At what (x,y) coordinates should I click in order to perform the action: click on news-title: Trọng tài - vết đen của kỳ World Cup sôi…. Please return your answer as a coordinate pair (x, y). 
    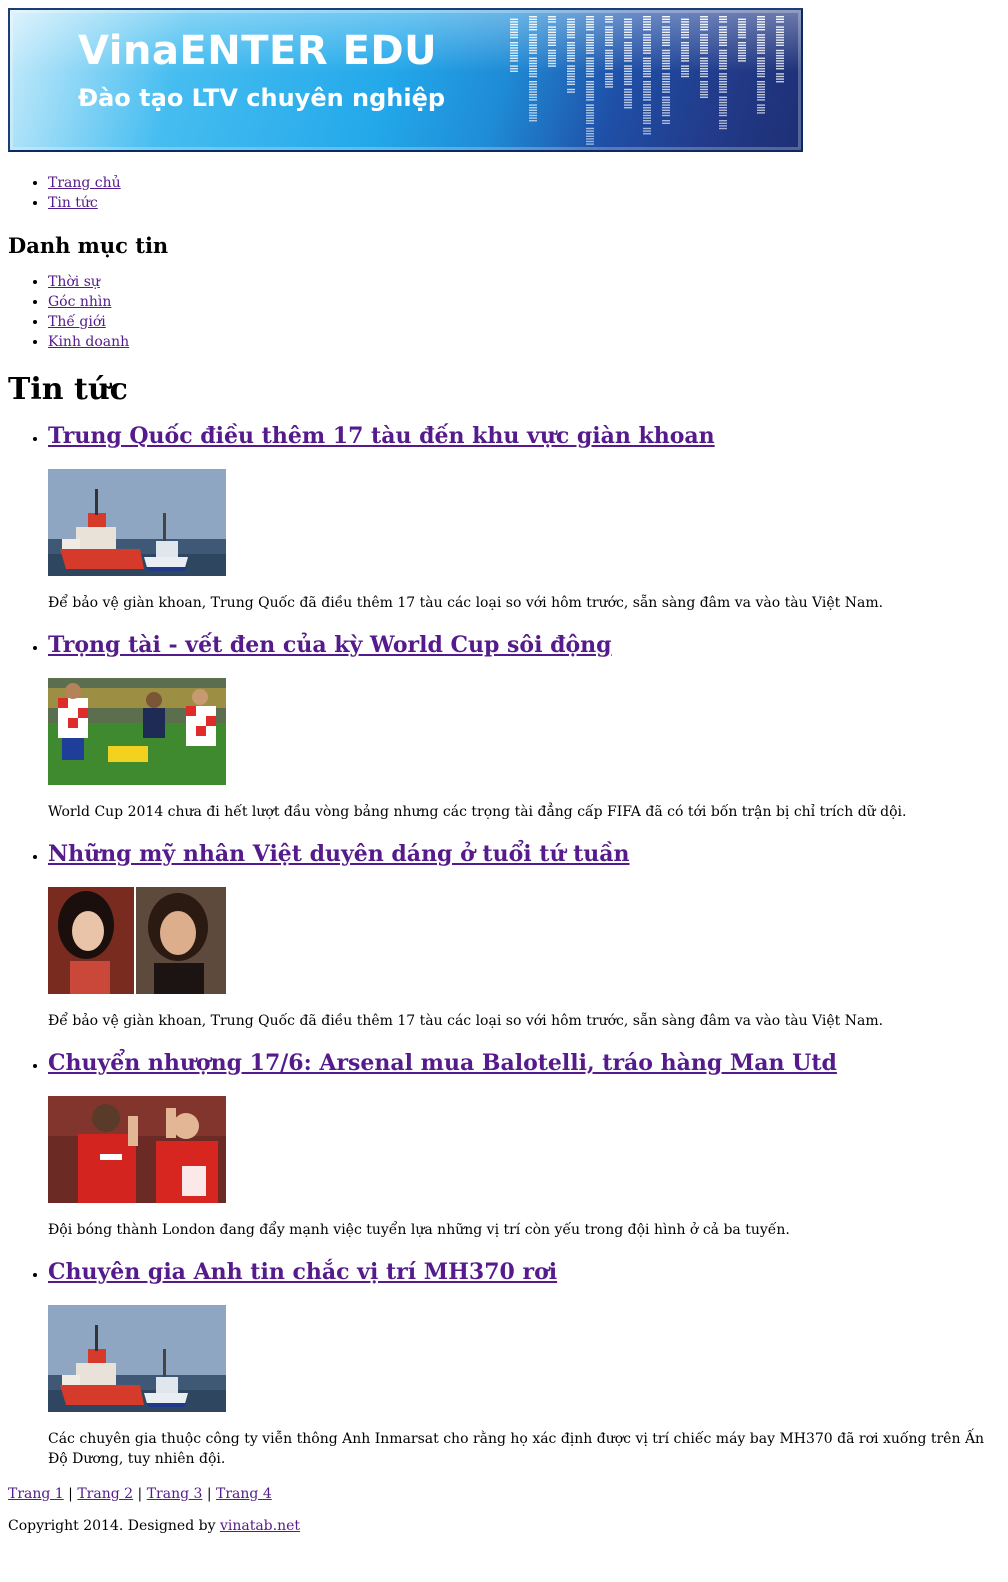
    Looking at the image, I should click on (524, 645).